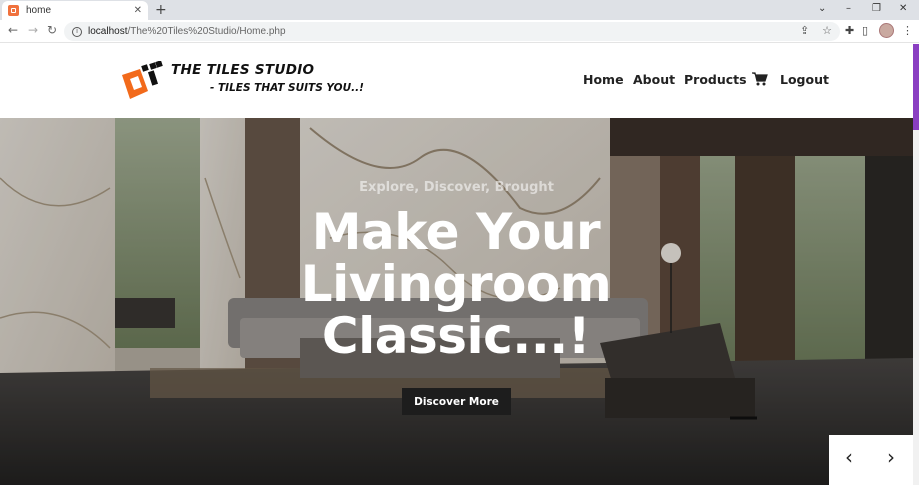  Describe the element at coordinates (459, 10) in the screenshot. I see `browser-tabbar: home ✕ + ⌄ – ❐ ✕` at that location.